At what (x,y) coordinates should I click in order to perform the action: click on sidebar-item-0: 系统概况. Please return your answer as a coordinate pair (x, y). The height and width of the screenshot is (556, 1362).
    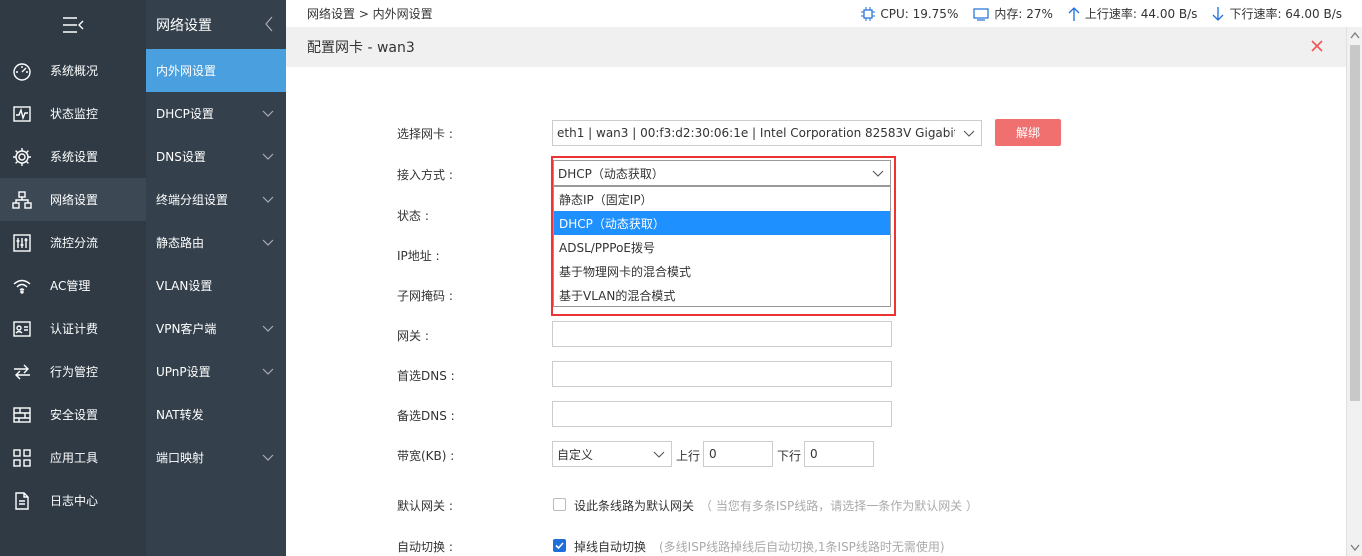
    Looking at the image, I should click on (73, 70).